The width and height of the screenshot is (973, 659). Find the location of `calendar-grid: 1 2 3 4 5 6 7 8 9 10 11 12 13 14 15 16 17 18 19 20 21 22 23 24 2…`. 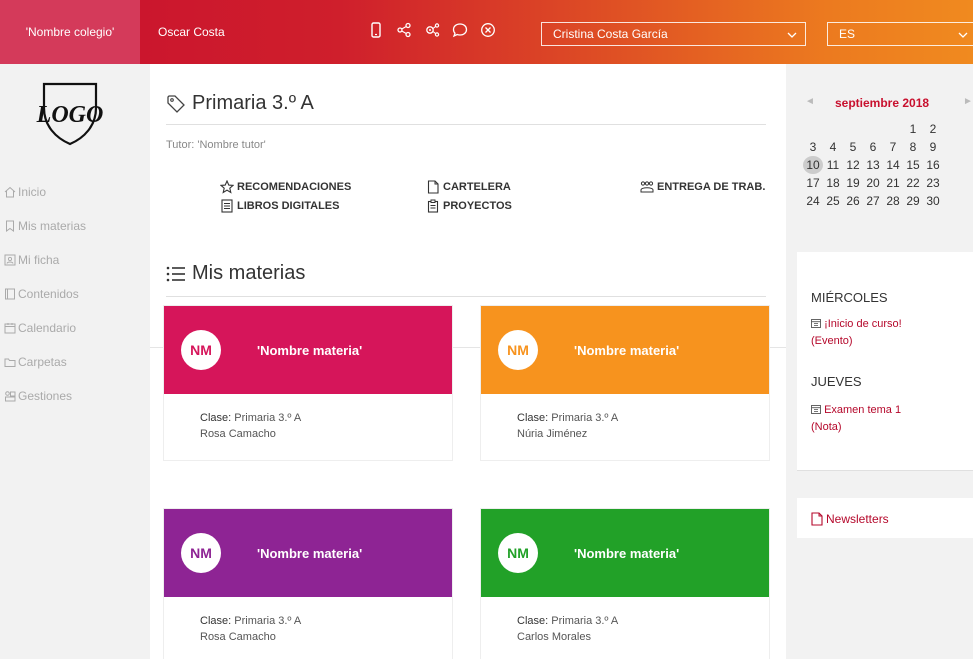

calendar-grid: 1 2 3 4 5 6 7 8 9 10 11 12 13 14 15 16 17 18 19 20 21 22 23 24 2… is located at coordinates (873, 165).